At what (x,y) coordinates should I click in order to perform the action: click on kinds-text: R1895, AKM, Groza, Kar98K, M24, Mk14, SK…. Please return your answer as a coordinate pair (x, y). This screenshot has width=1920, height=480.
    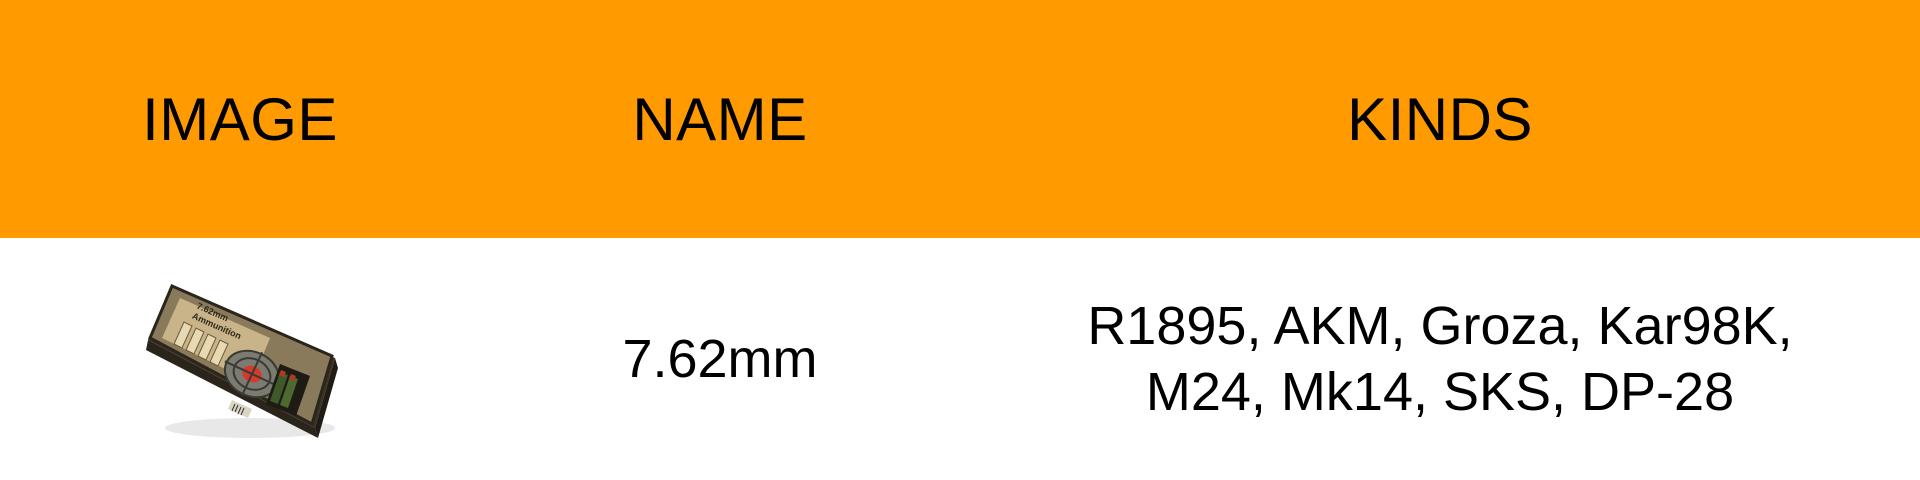
    Looking at the image, I should click on (1440, 359).